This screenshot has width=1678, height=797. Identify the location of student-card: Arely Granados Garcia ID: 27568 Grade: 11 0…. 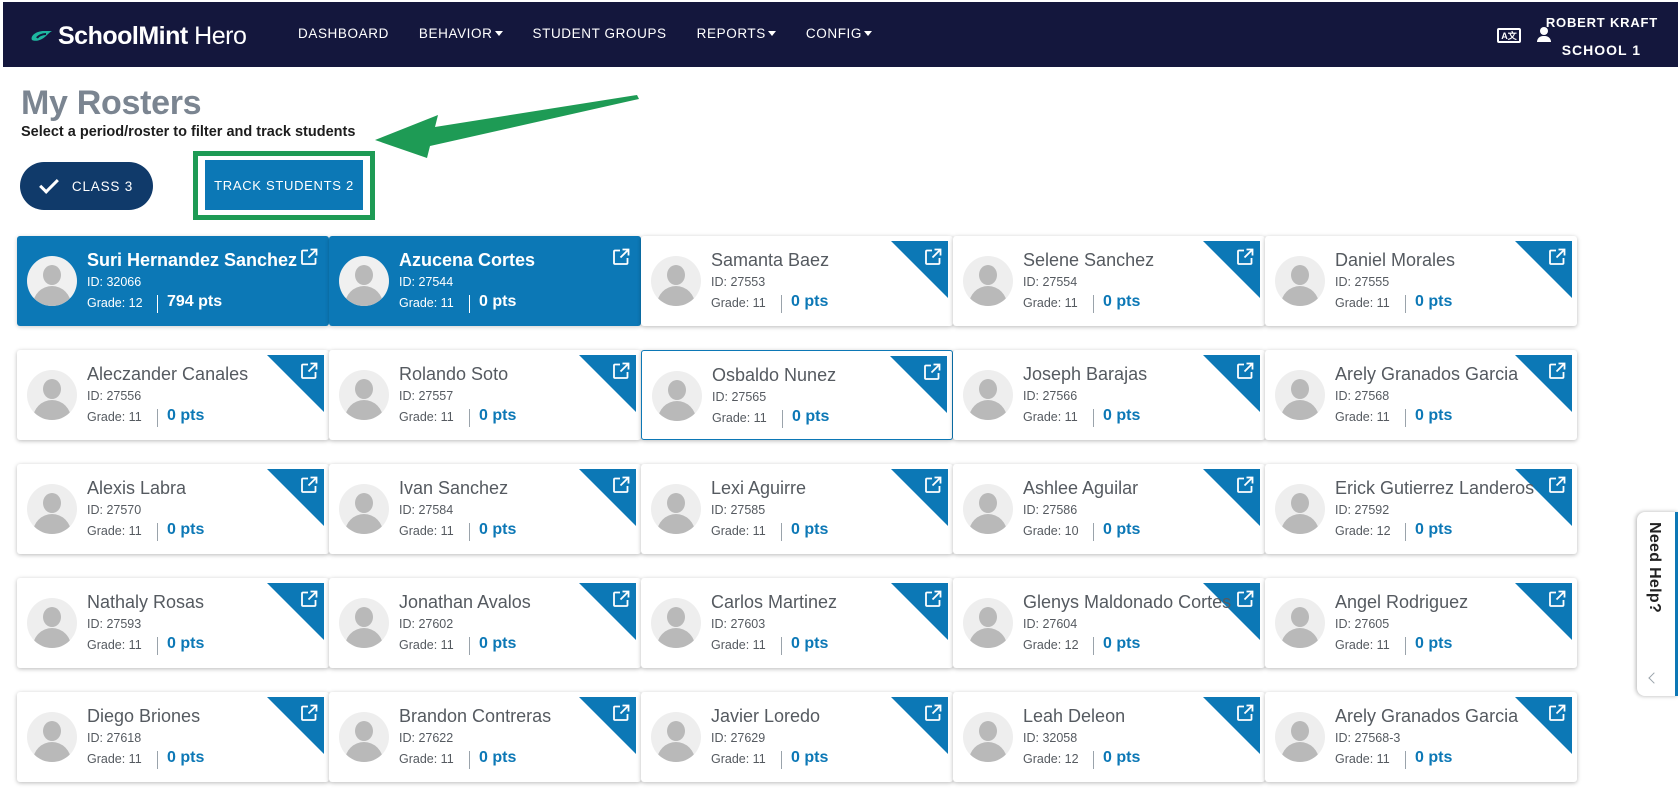
(1421, 395).